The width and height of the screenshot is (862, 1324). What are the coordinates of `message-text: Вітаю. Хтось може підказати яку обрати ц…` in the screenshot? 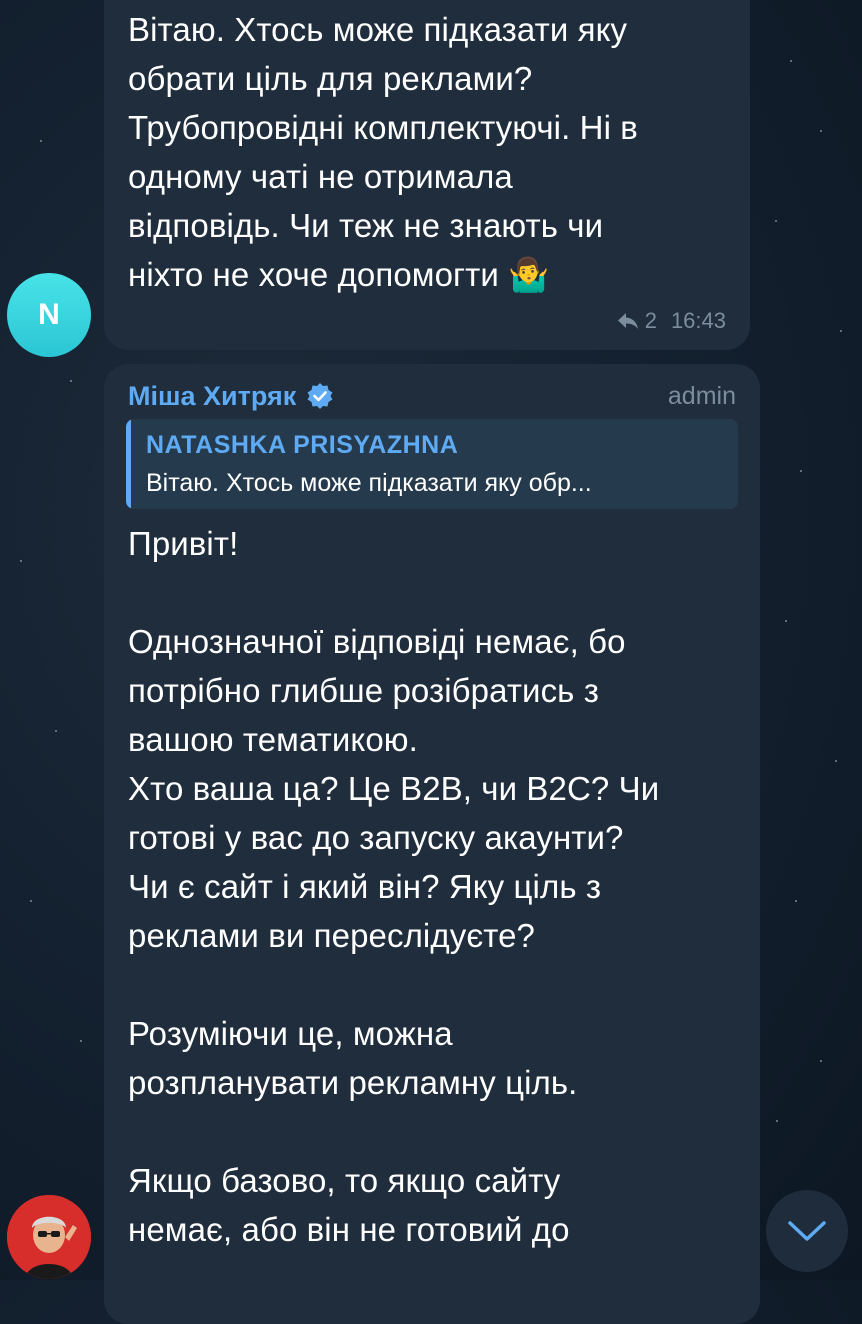 It's located at (383, 152).